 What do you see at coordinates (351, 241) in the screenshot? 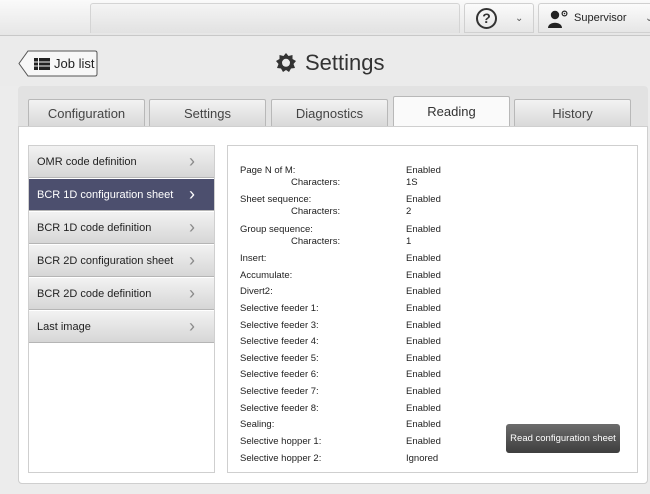
I see `detail-row: Characters: 1` at bounding box center [351, 241].